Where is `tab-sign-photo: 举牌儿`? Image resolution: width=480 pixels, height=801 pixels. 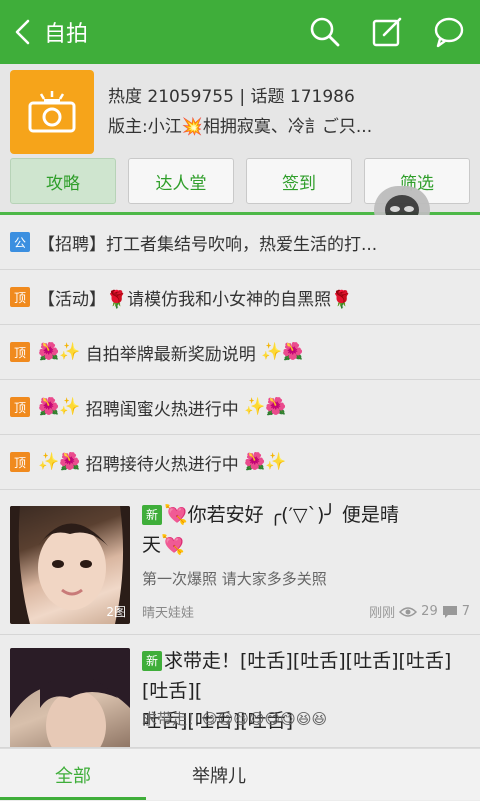
tab-sign-photo: 举牌儿 is located at coordinates (219, 775).